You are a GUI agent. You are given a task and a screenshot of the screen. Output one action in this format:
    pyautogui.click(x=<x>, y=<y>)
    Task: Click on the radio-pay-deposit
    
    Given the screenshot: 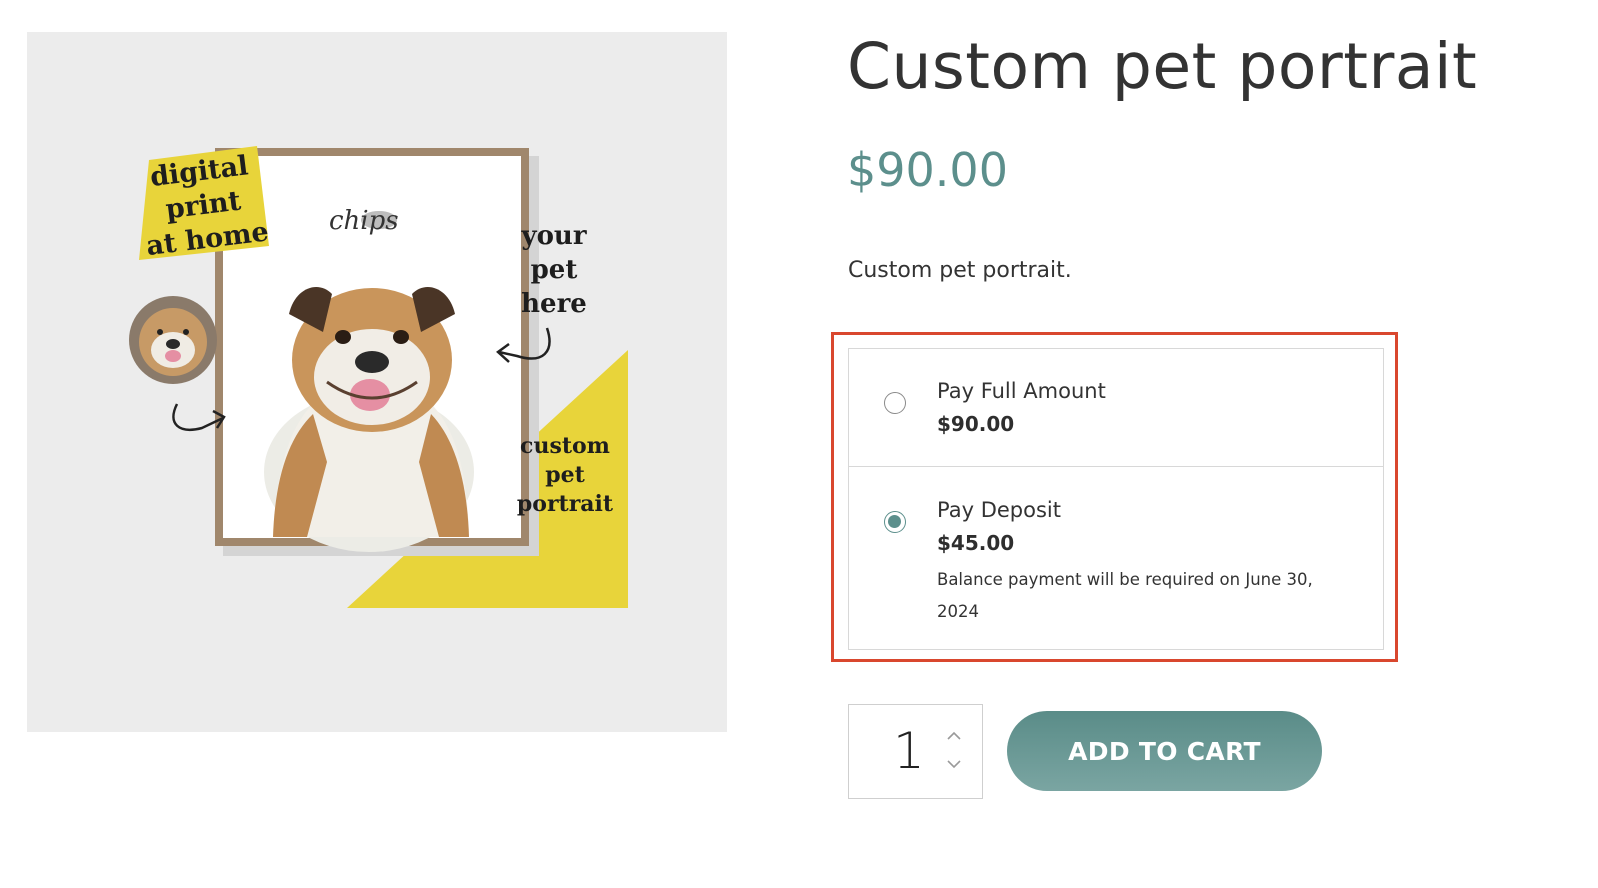 What is the action you would take?
    pyautogui.click(x=895, y=522)
    